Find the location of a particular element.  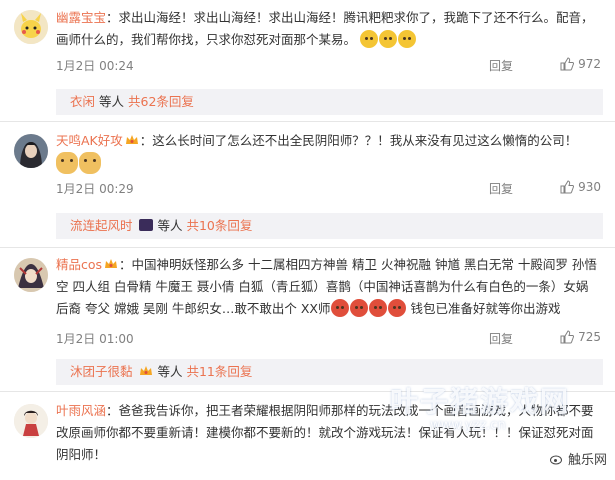

like-button: 725 is located at coordinates (580, 337).